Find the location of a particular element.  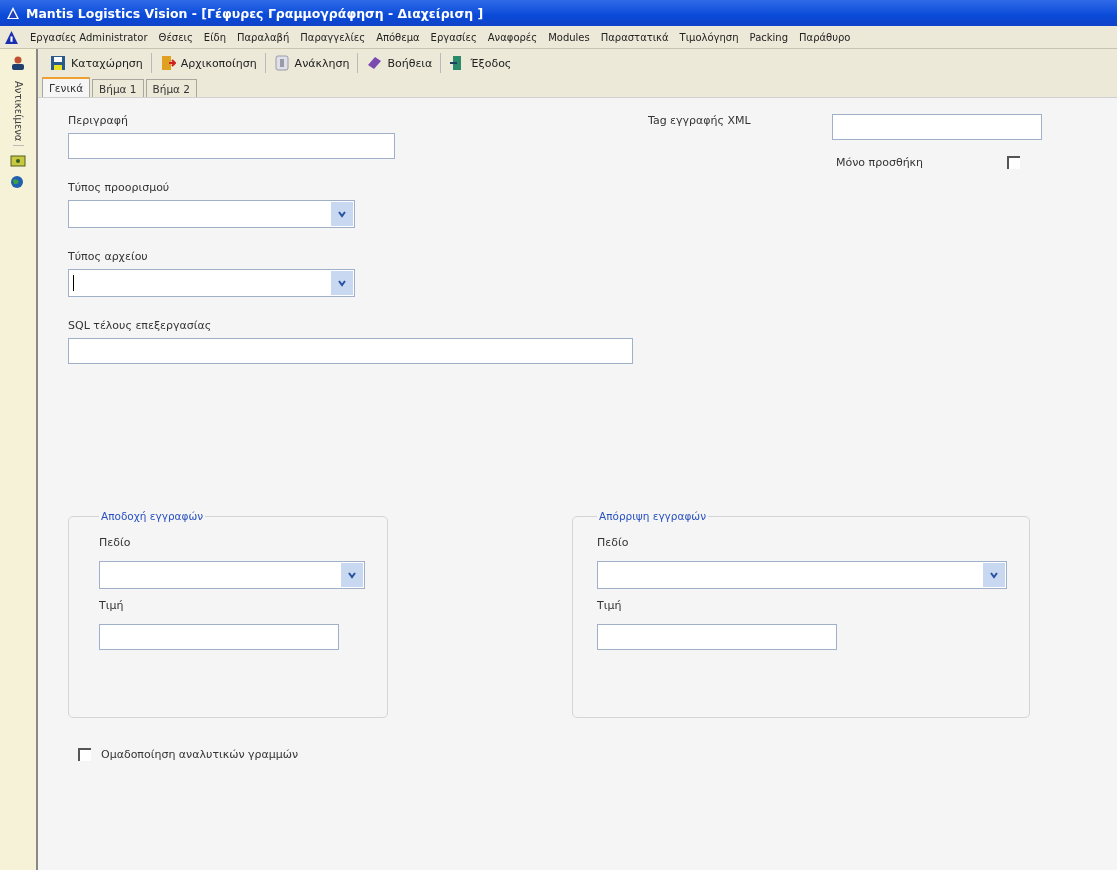

toolbar-button: Βοήθεια is located at coordinates (399, 63).